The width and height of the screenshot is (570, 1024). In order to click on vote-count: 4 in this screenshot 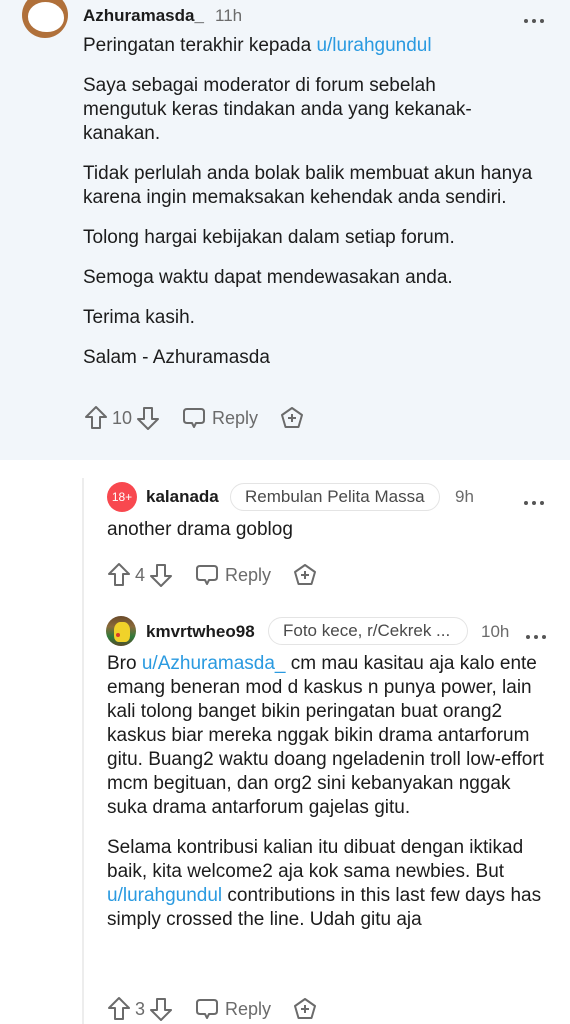, I will do `click(140, 574)`.